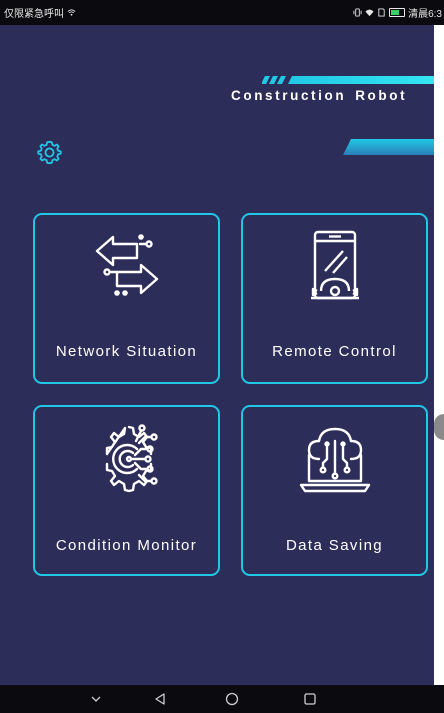 The width and height of the screenshot is (444, 713). Describe the element at coordinates (334, 351) in the screenshot. I see `card-label: Remote Control` at that location.